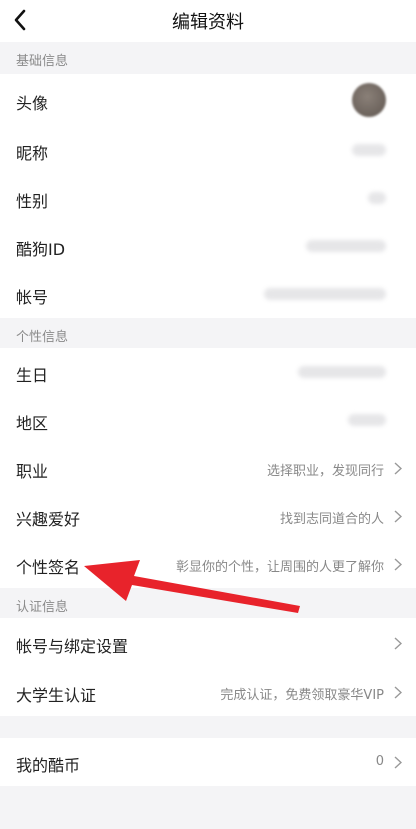  Describe the element at coordinates (48, 567) in the screenshot. I see `row-label: 个性签名` at that location.